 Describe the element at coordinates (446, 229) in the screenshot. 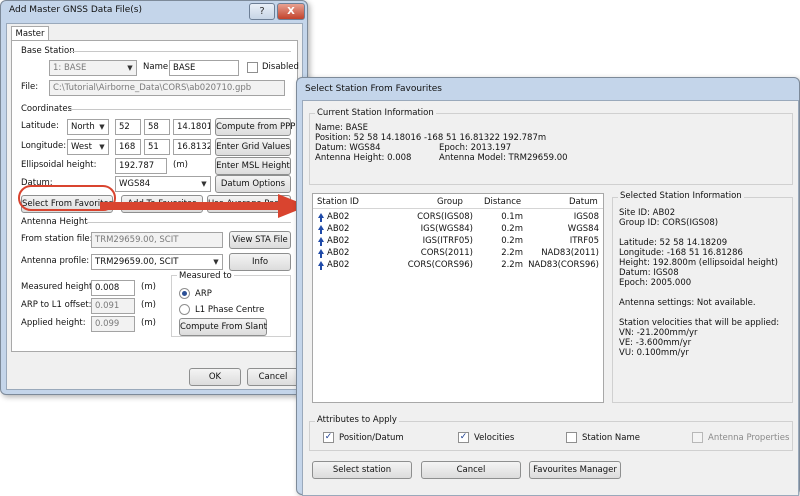

I see `cell-group: IGS(WGS84)` at that location.